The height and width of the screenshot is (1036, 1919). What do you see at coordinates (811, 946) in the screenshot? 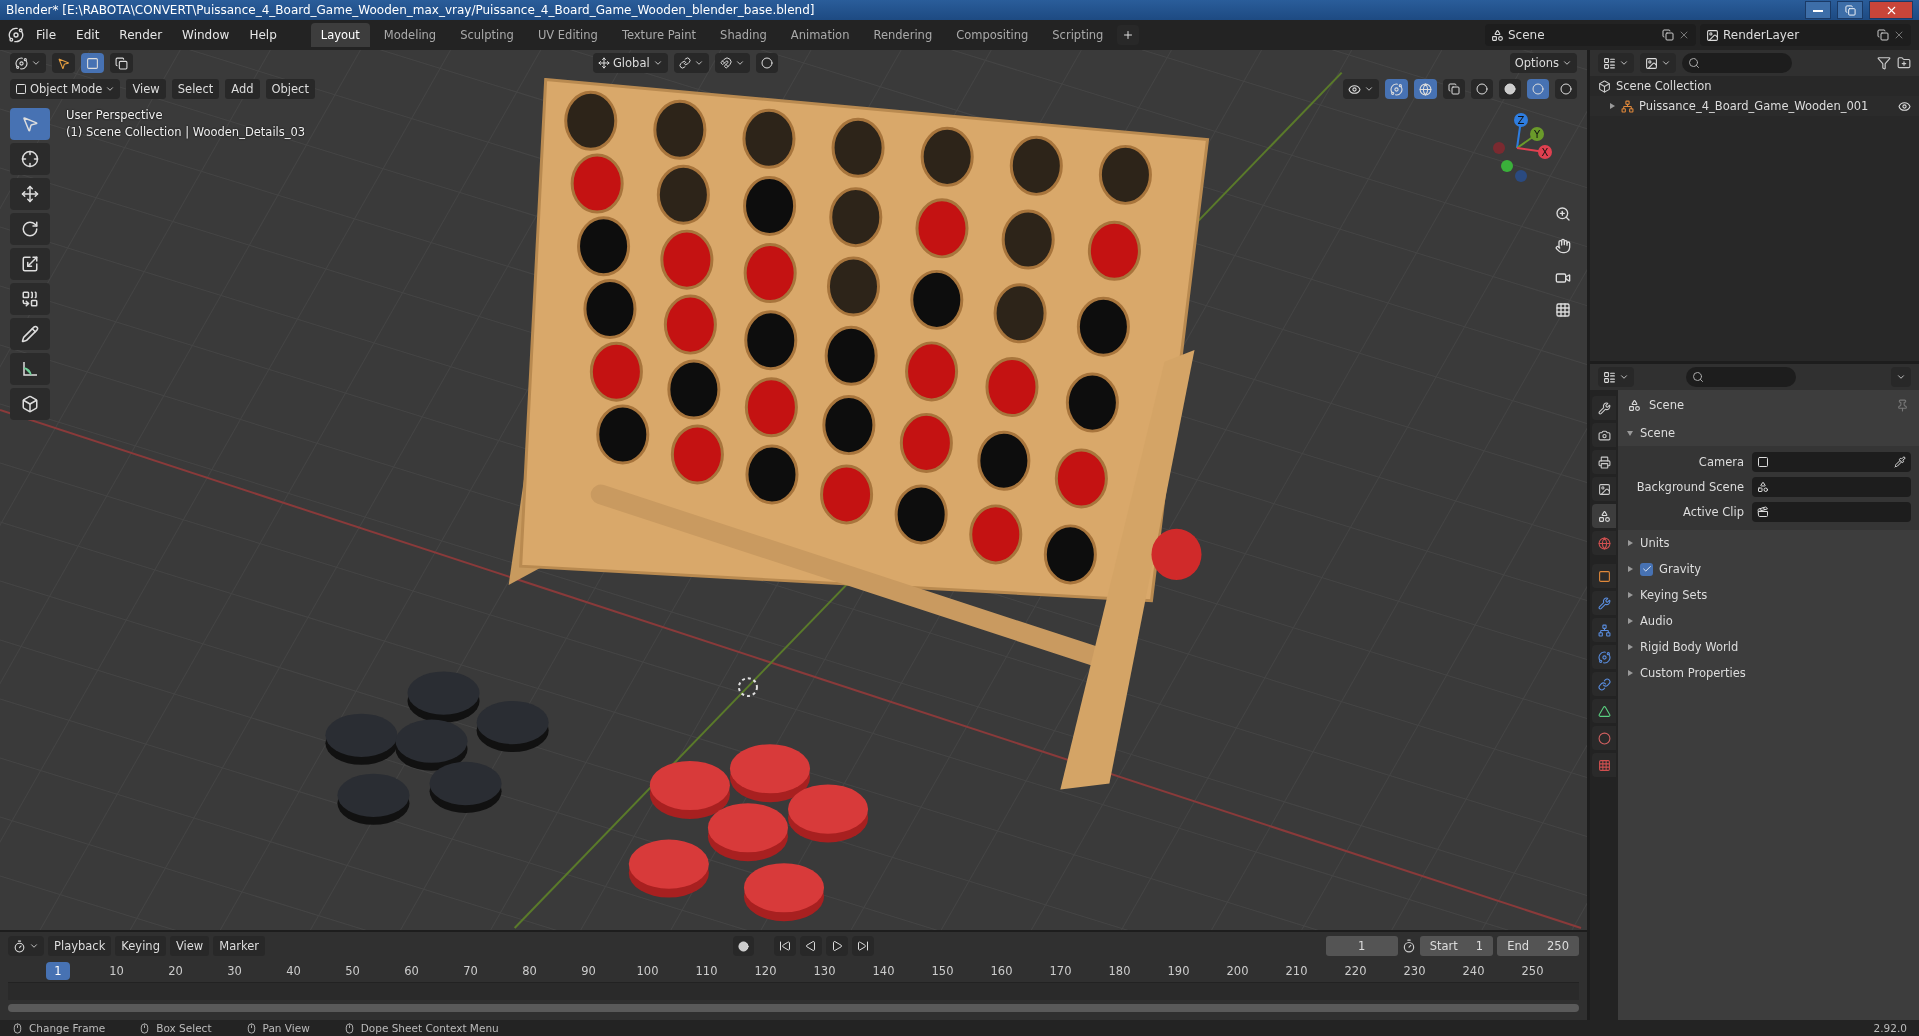
I see `play-reverse-button` at bounding box center [811, 946].